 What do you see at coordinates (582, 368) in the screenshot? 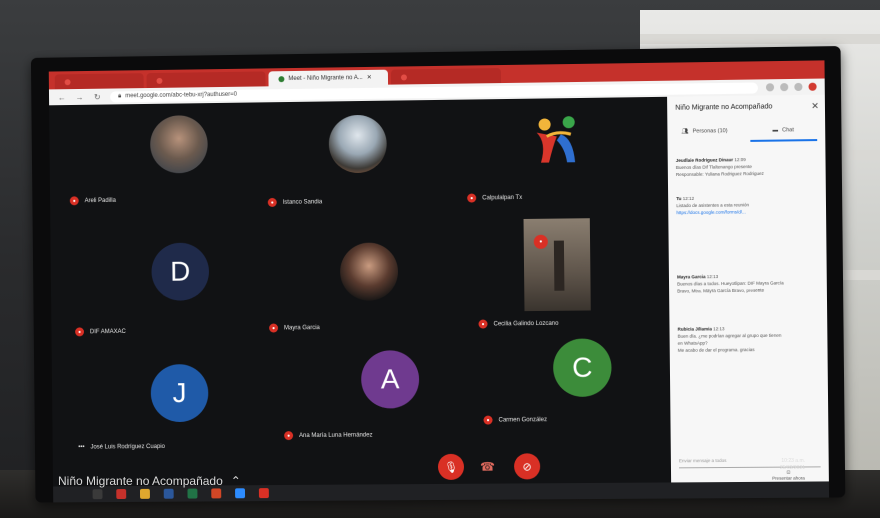
I see `participant-avatar: C` at bounding box center [582, 368].